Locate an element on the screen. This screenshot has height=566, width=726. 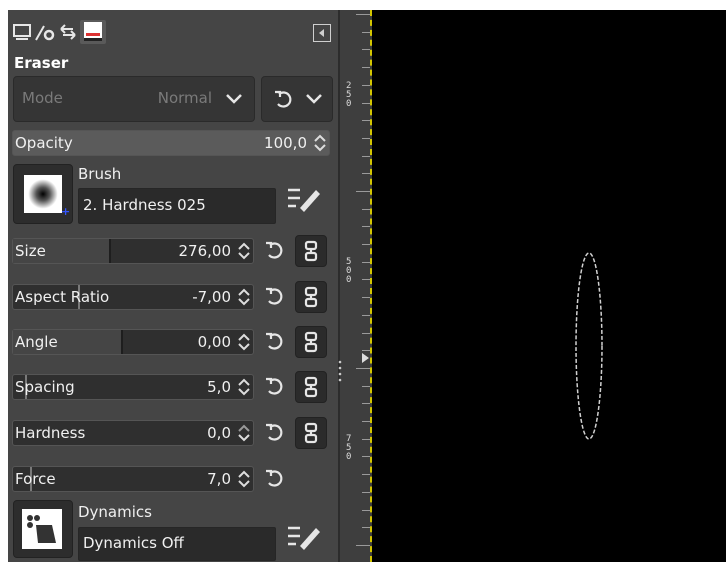
vertical-ruler: 250 500 750 is located at coordinates (355, 286).